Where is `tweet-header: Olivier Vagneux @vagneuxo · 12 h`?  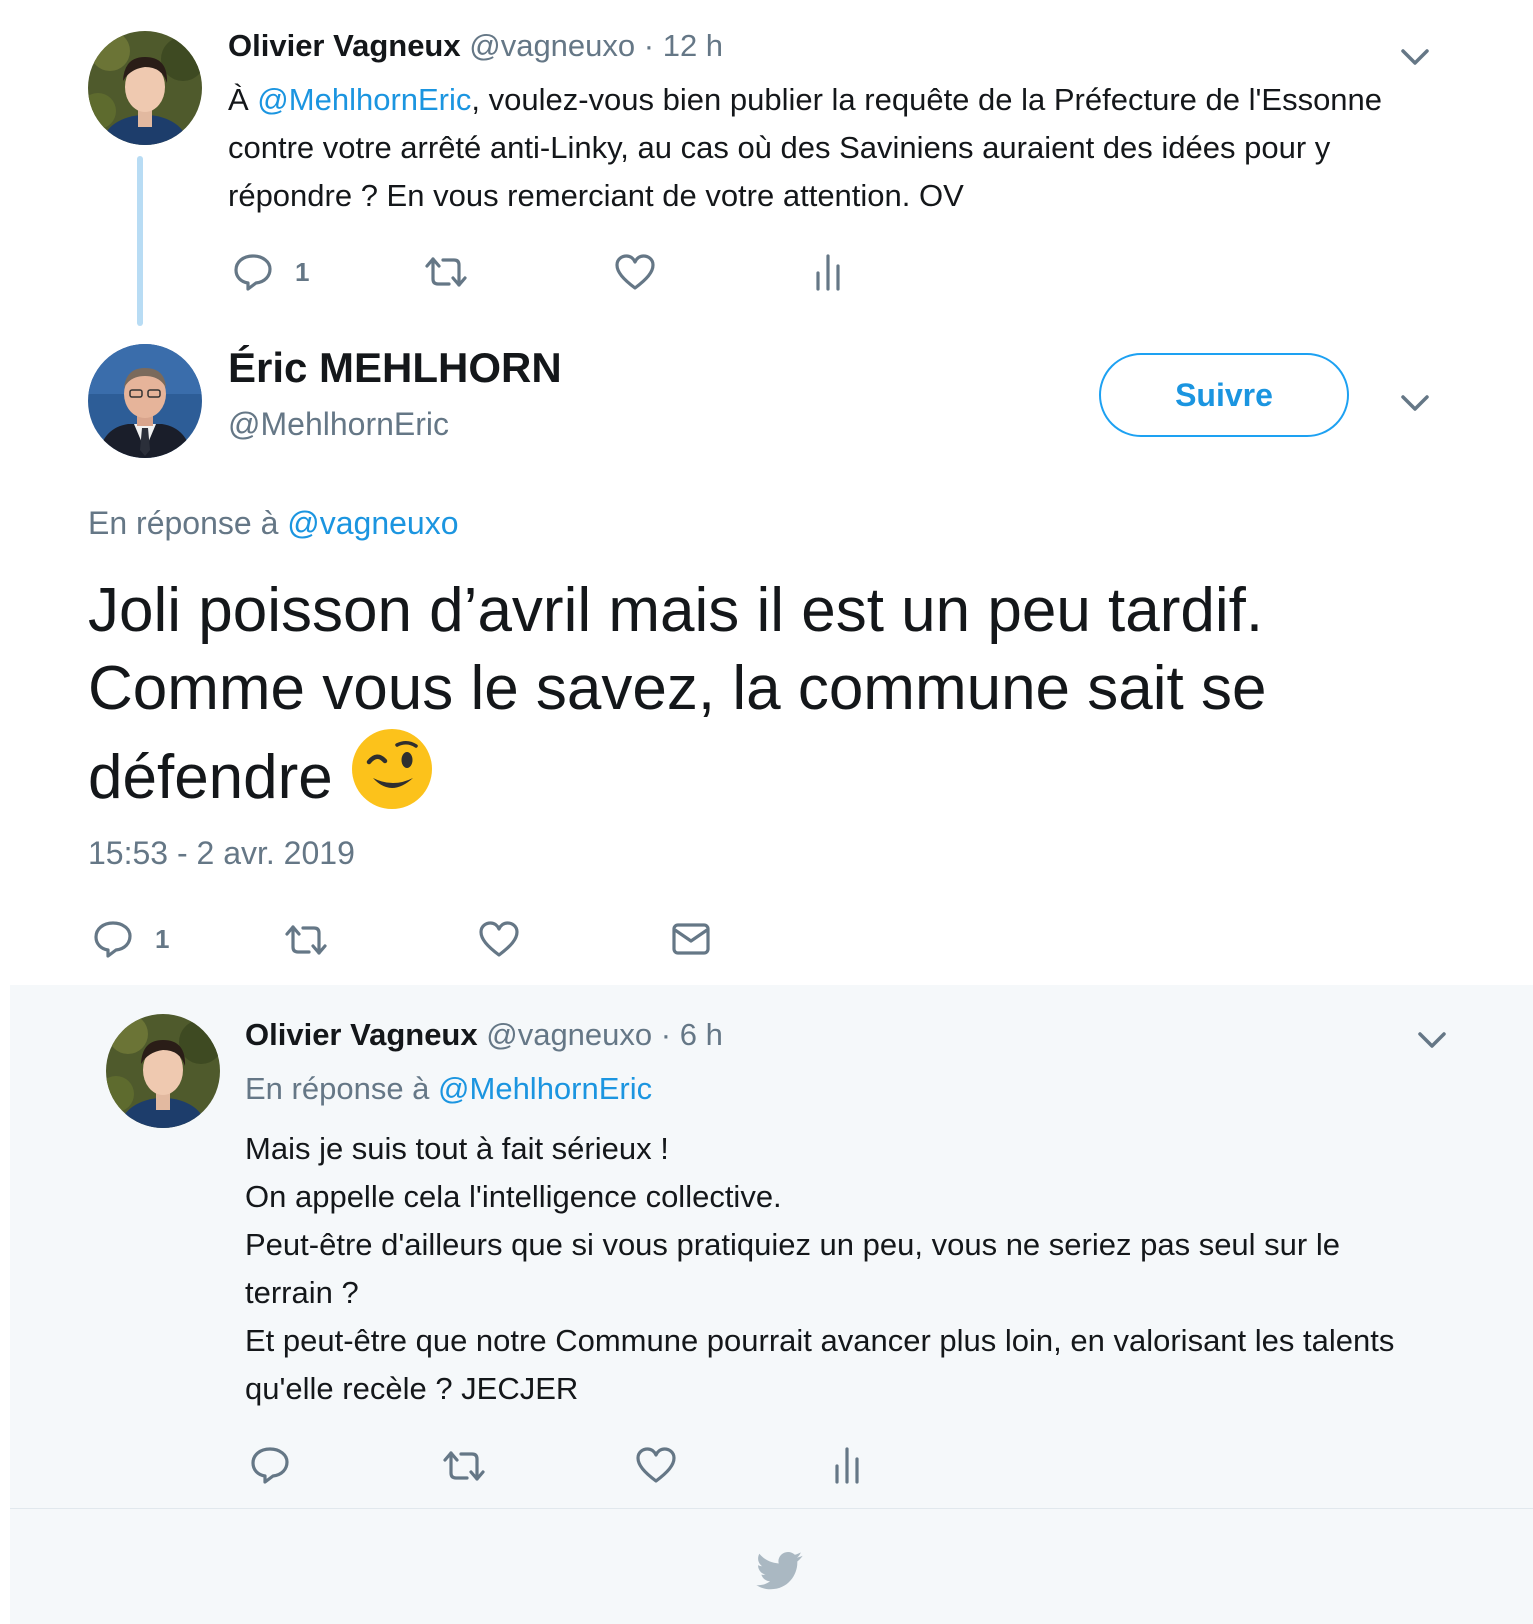 tweet-header: Olivier Vagneux @vagneuxo · 12 h is located at coordinates (475, 46).